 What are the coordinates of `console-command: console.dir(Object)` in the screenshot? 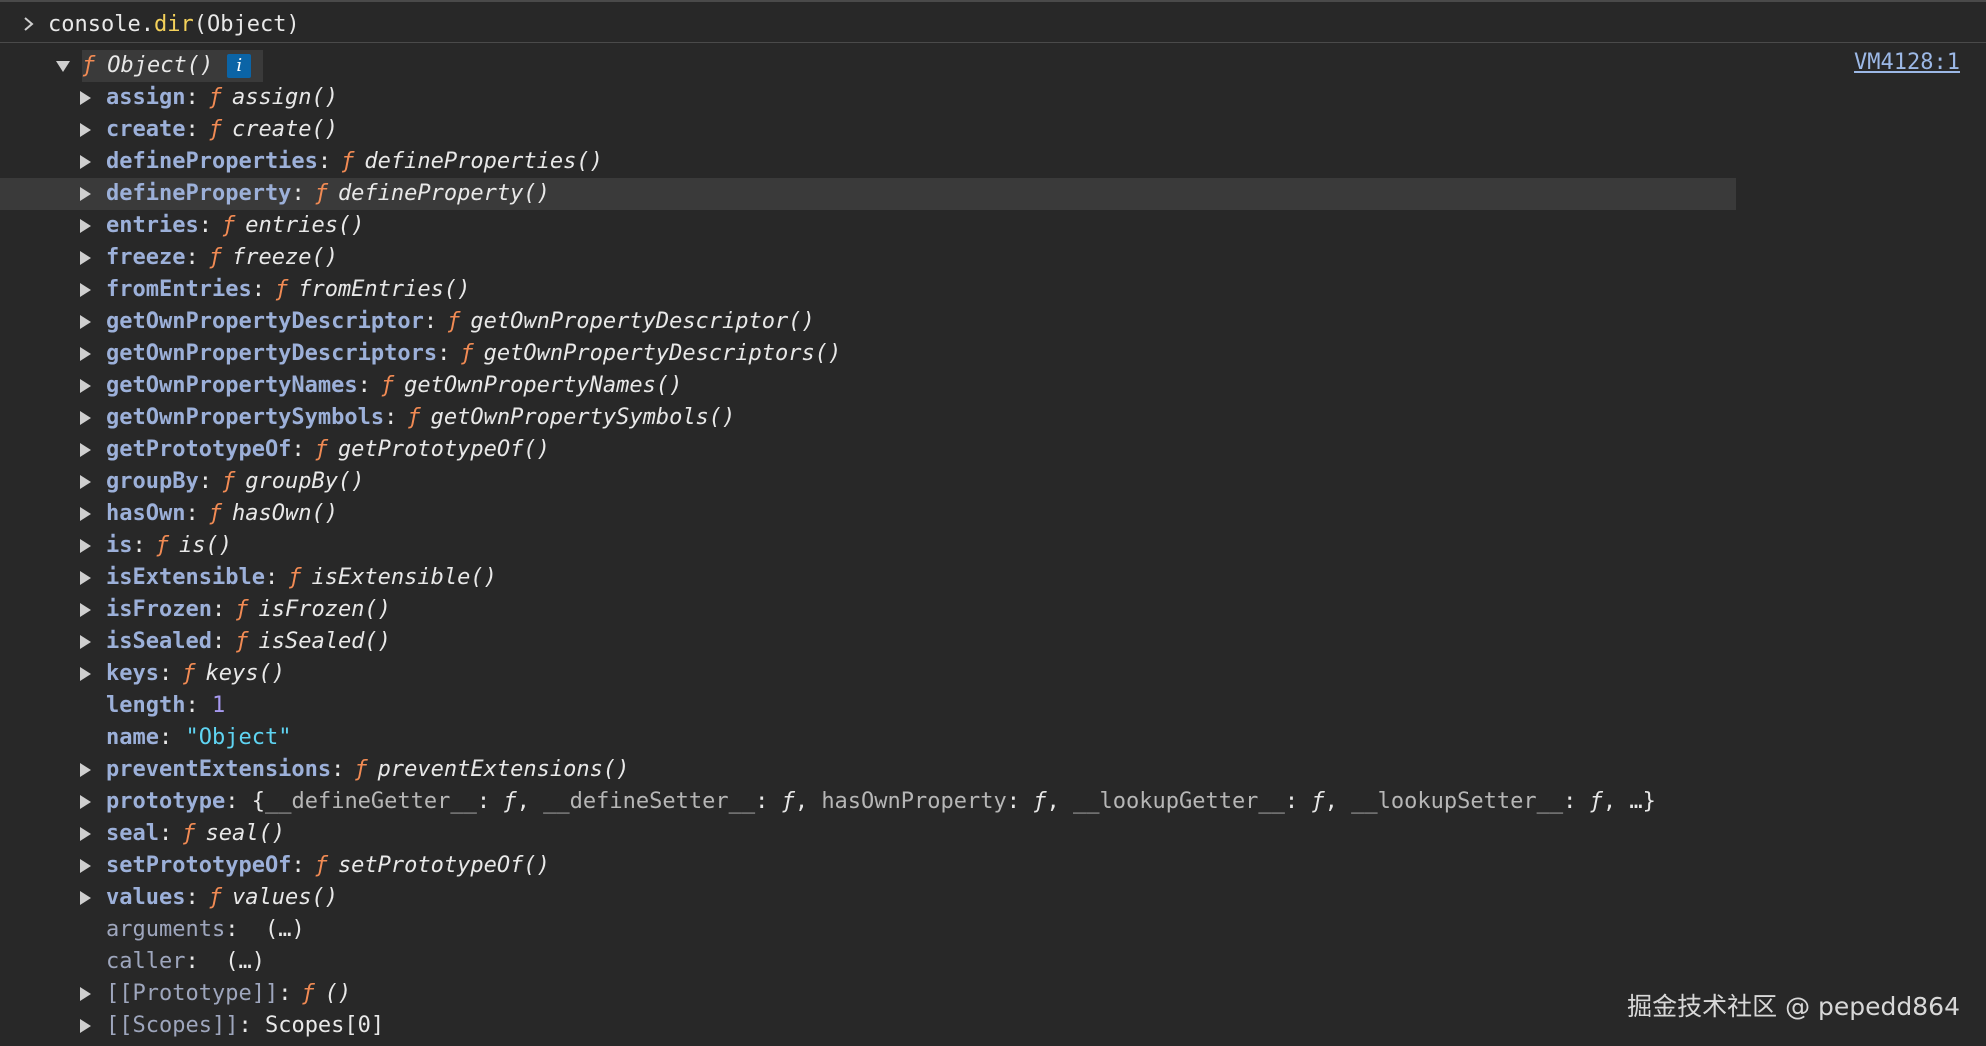 It's located at (174, 24).